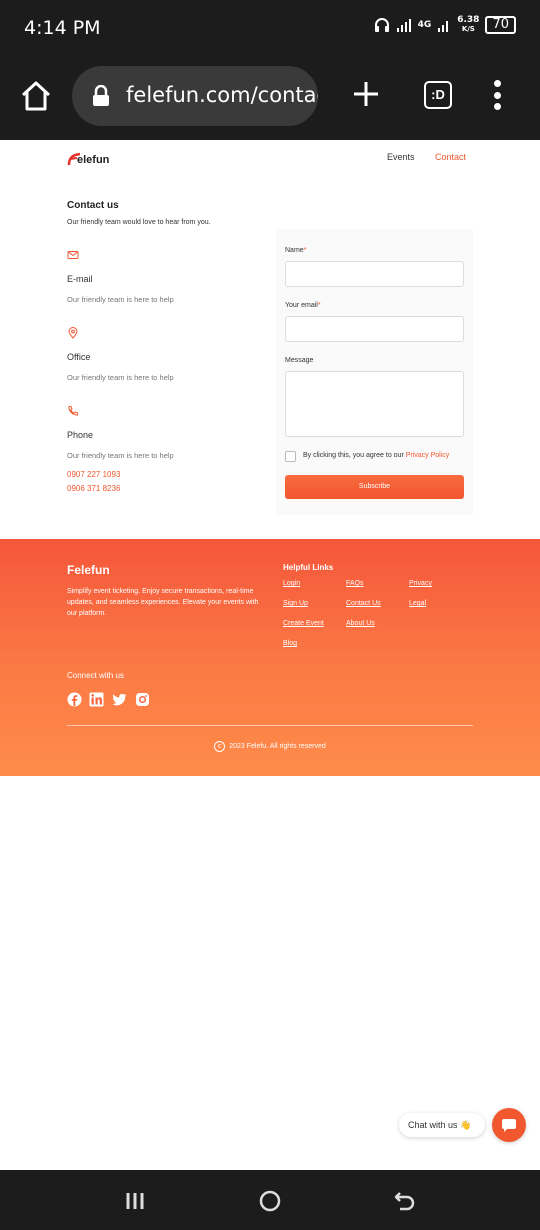  What do you see at coordinates (73, 255) in the screenshot?
I see `mail-icon` at bounding box center [73, 255].